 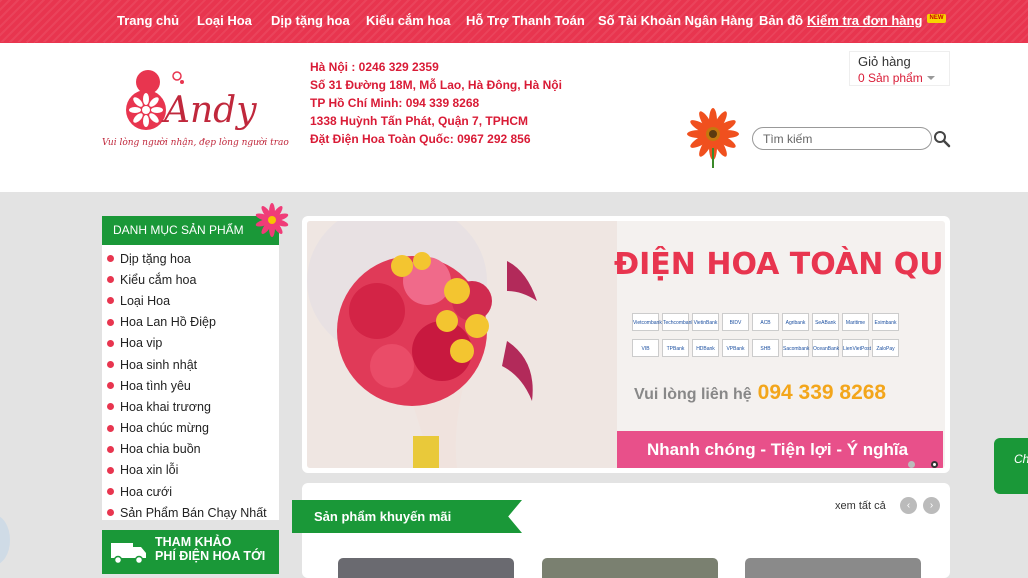 I want to click on delivery-fee-line2: PHÍ ĐIỆN HOA TỚI, so click(x=210, y=556).